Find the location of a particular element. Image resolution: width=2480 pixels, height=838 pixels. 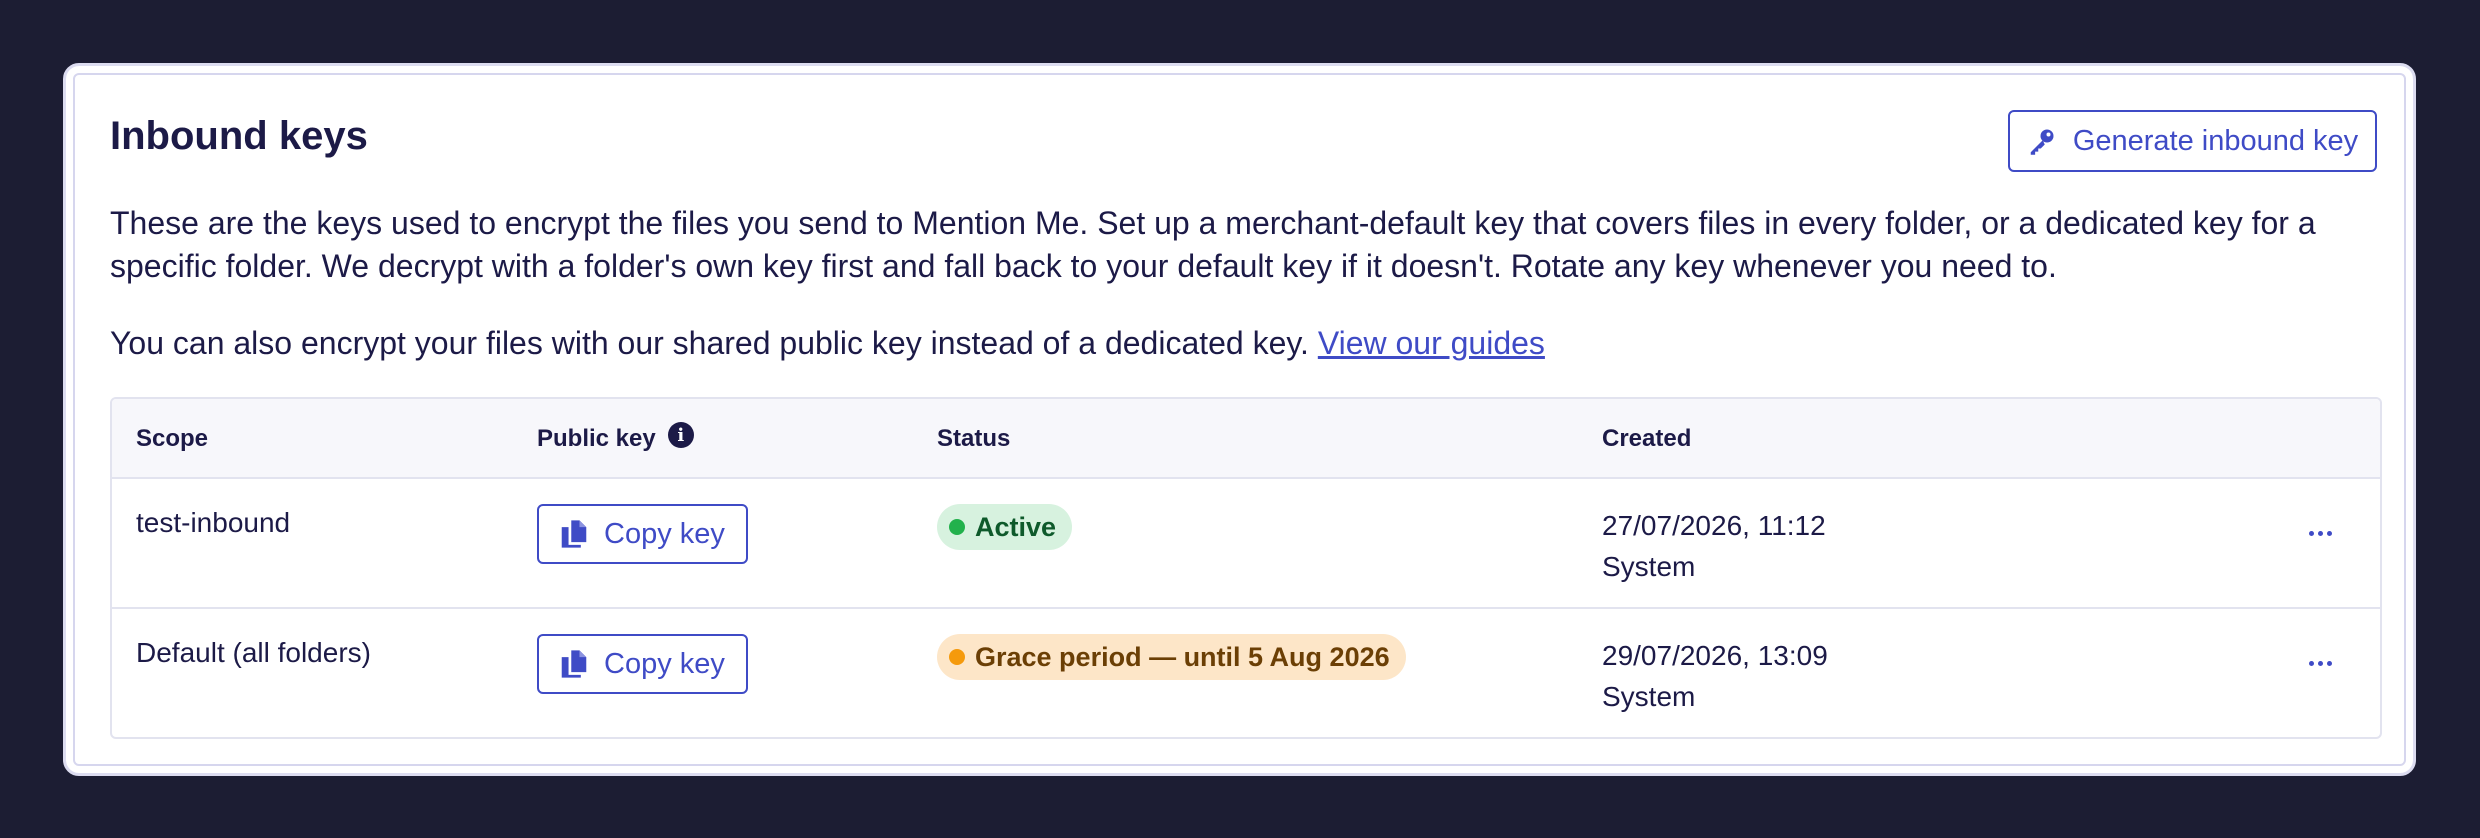

status-badge: Active is located at coordinates (1005, 527).